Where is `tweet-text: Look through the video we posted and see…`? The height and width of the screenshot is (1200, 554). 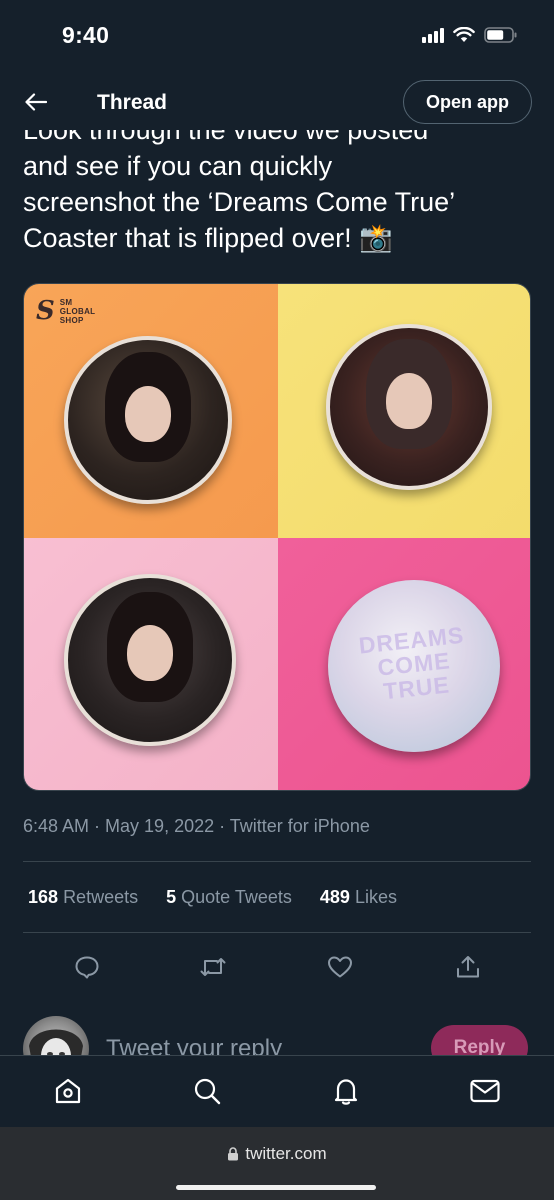
tweet-text: Look through the video we posted and see… is located at coordinates (280, 193).